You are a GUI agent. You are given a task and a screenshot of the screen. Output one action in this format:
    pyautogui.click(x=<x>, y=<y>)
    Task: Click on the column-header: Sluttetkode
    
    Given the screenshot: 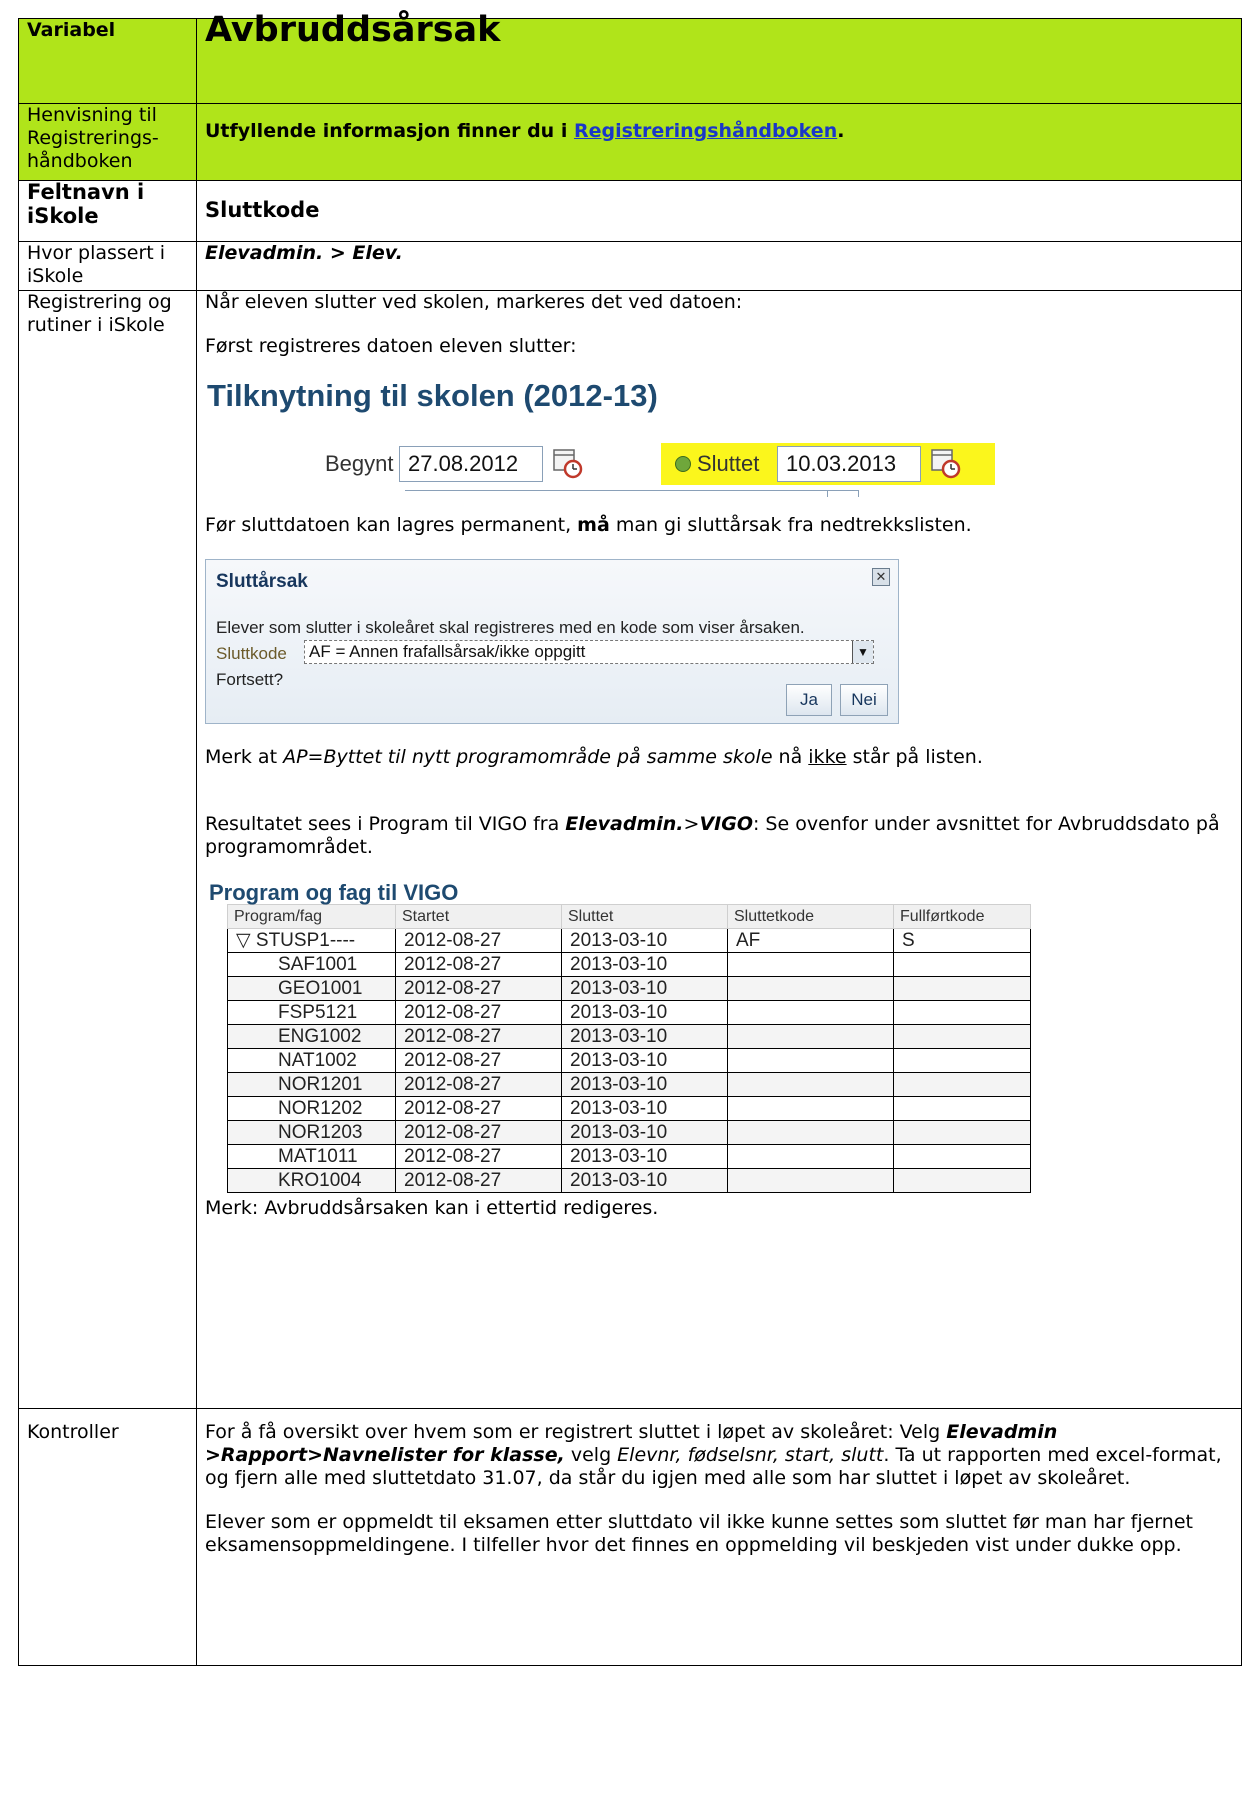 What is the action you would take?
    pyautogui.click(x=810, y=916)
    